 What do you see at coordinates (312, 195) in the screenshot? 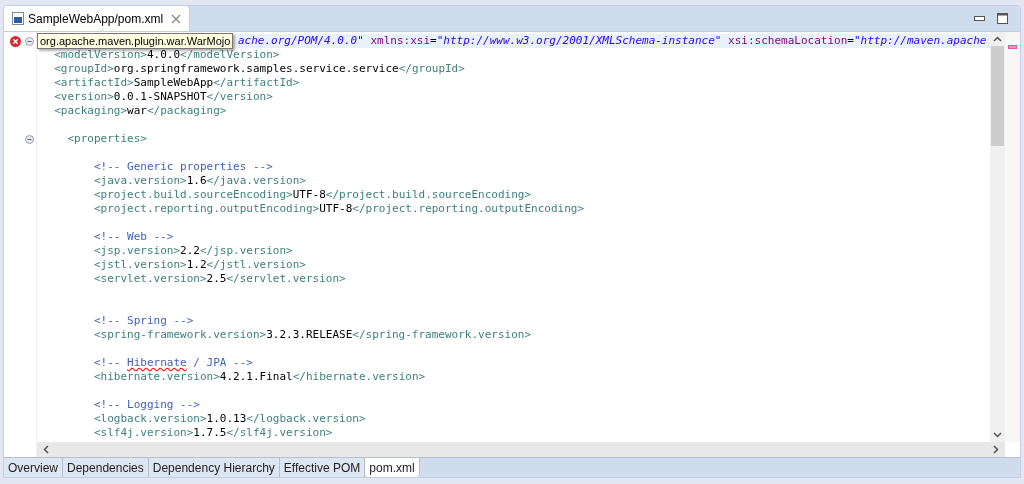
I see `code-line: <project.build.sourceEncoding>UTF-8</project.build.sourceEncoding>` at bounding box center [312, 195].